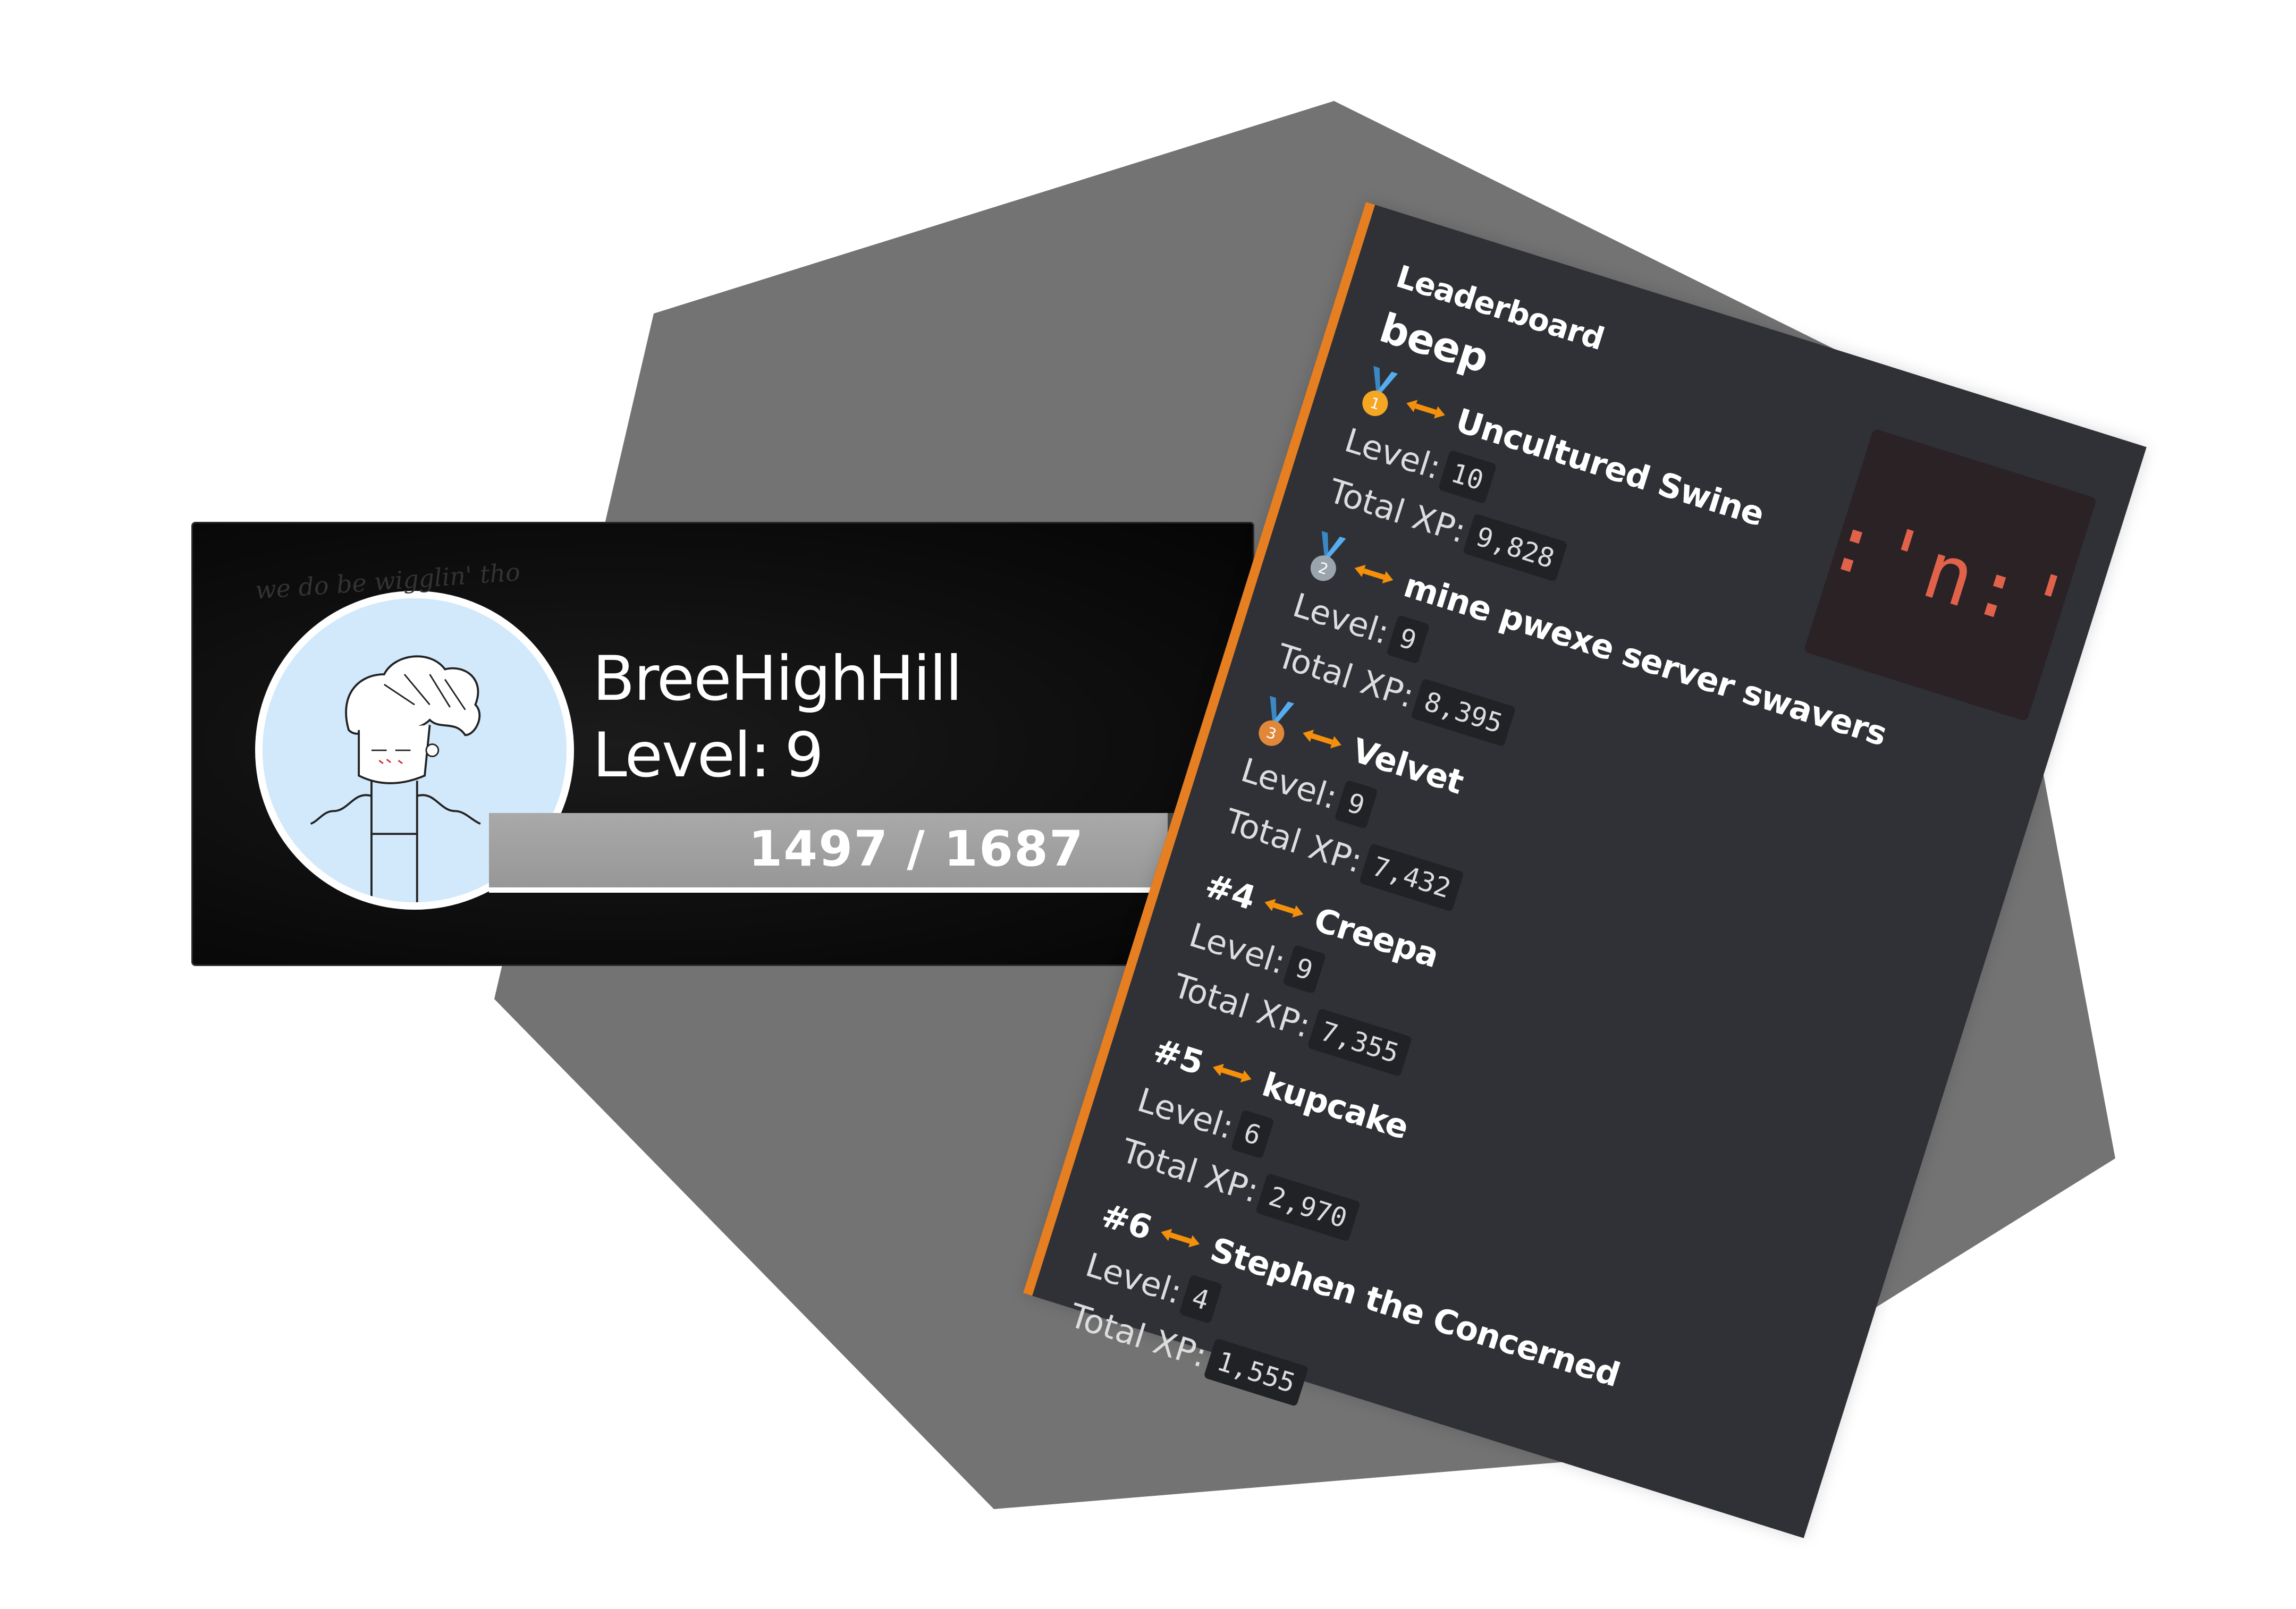  Describe the element at coordinates (682, 755) in the screenshot. I see `rank-level-label: Level:` at that location.